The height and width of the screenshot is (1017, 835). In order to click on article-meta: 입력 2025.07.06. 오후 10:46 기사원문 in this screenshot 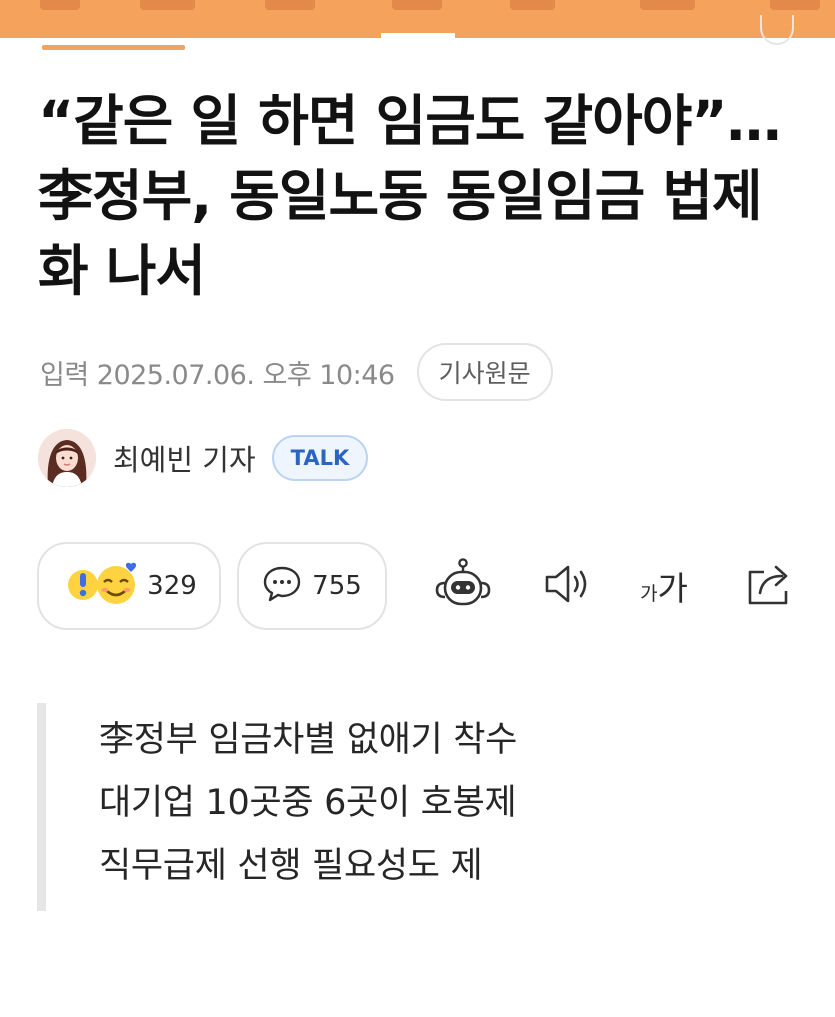, I will do `click(296, 372)`.